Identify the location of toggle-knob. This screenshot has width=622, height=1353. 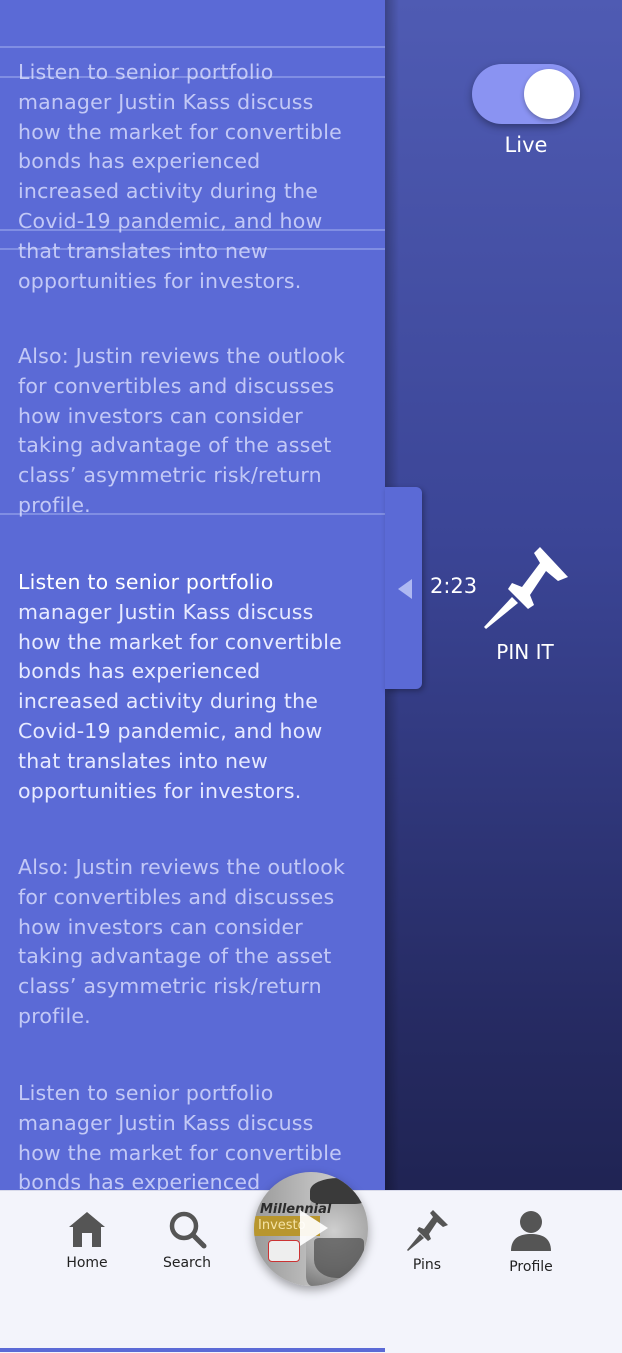
(549, 94).